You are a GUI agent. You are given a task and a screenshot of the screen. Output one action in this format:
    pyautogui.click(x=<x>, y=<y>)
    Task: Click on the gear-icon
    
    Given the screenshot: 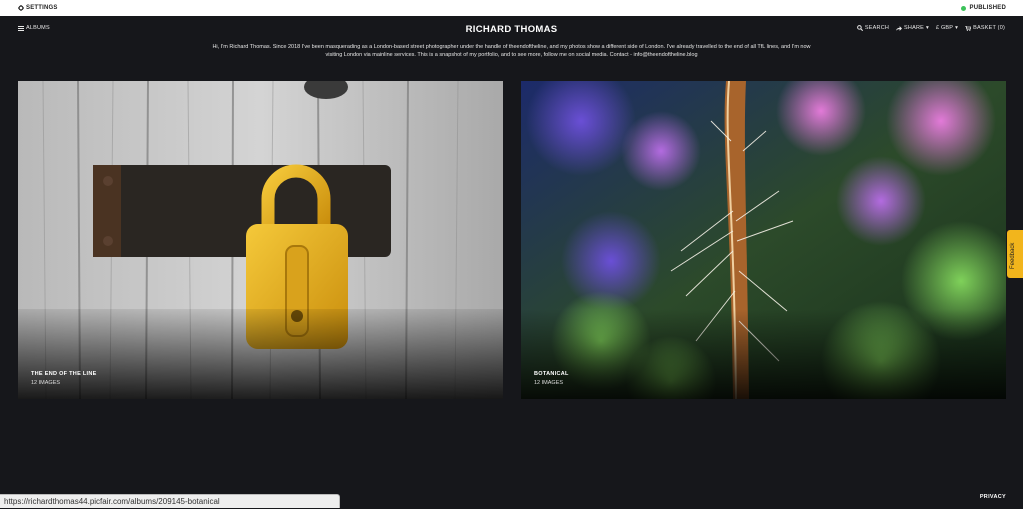 What is the action you would take?
    pyautogui.click(x=21, y=8)
    